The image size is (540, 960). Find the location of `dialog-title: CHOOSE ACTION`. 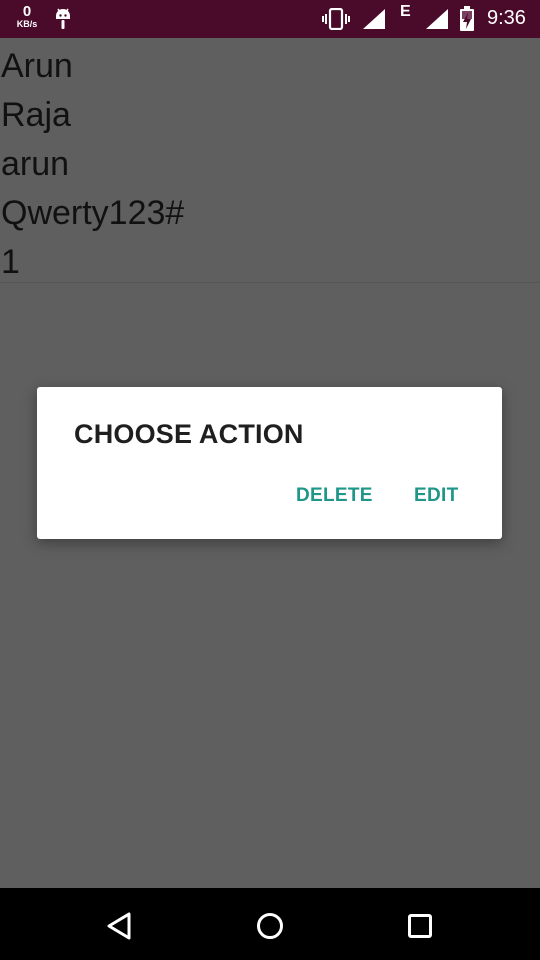

dialog-title: CHOOSE ACTION is located at coordinates (189, 434).